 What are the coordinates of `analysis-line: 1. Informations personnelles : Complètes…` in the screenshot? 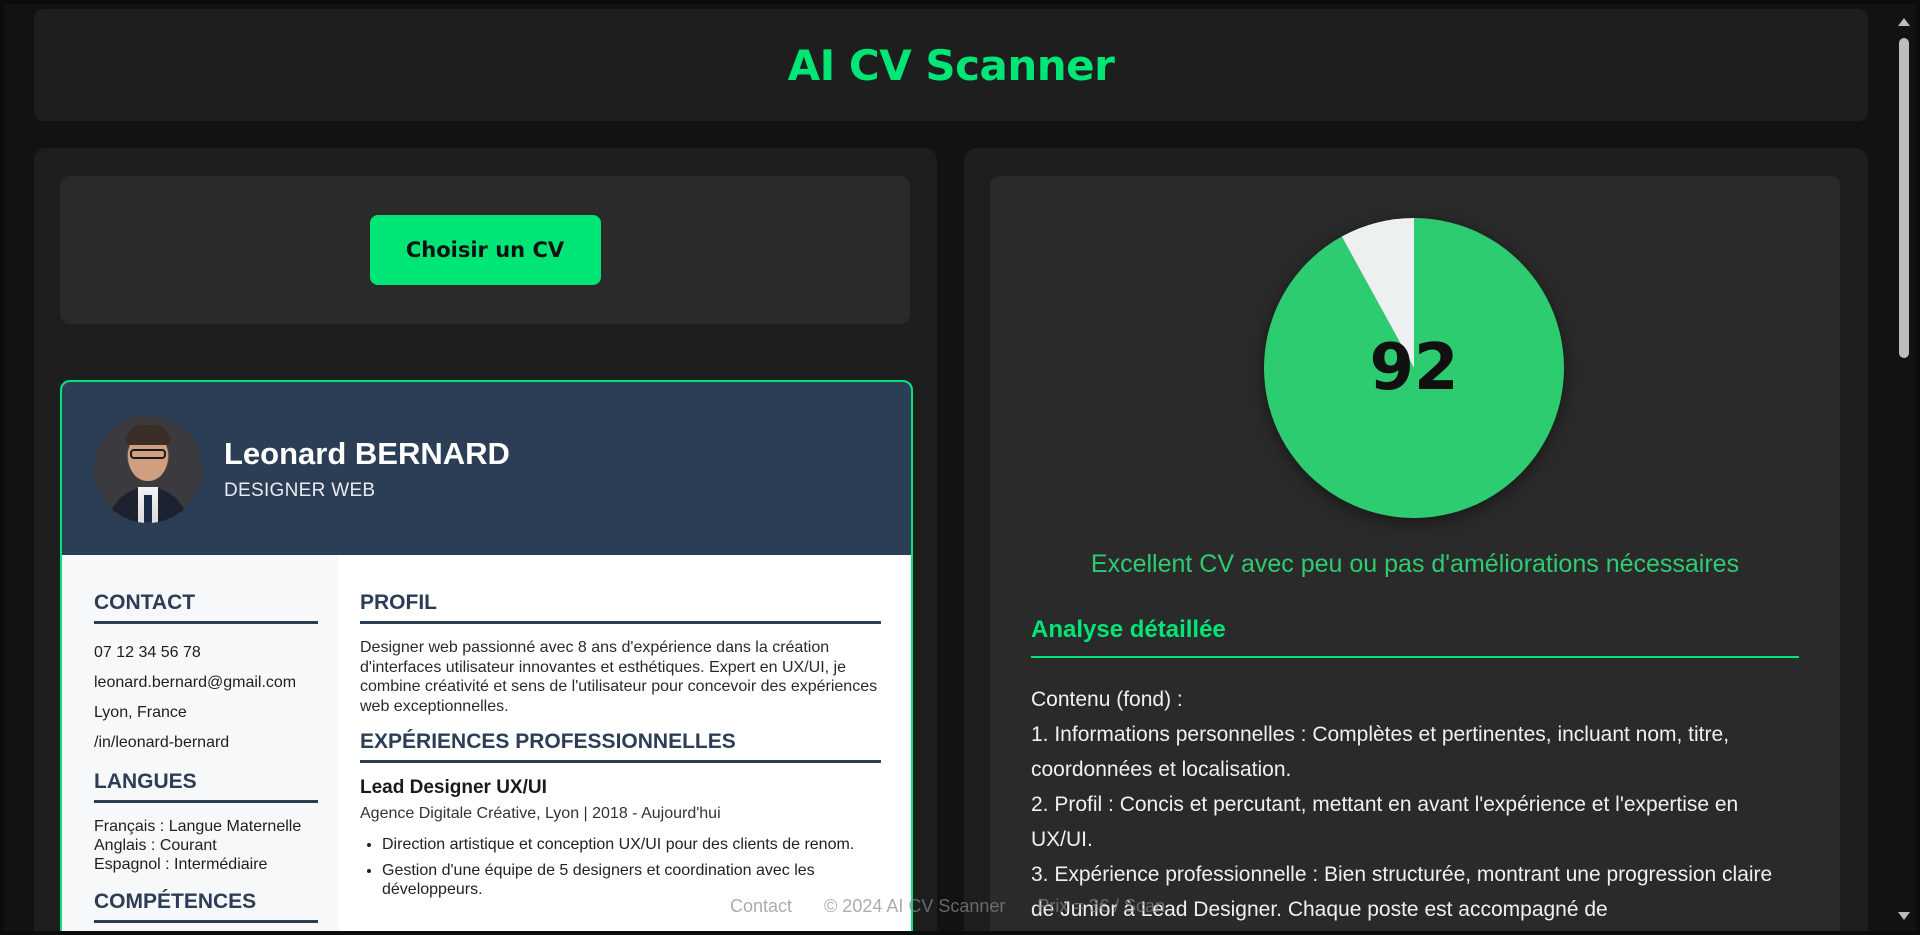 It's located at (1380, 752).